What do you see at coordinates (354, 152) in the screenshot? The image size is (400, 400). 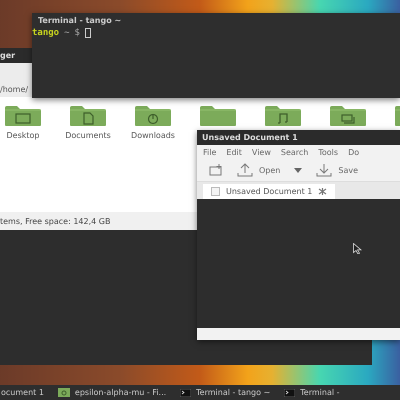 I see `menu-item: Do` at bounding box center [354, 152].